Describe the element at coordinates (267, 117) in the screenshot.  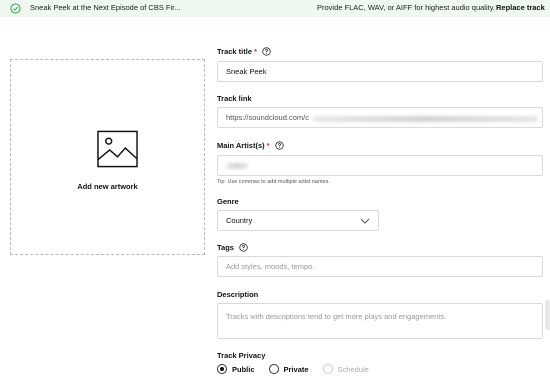
I see `track-link-value: https://soundcloud.com/c` at that location.